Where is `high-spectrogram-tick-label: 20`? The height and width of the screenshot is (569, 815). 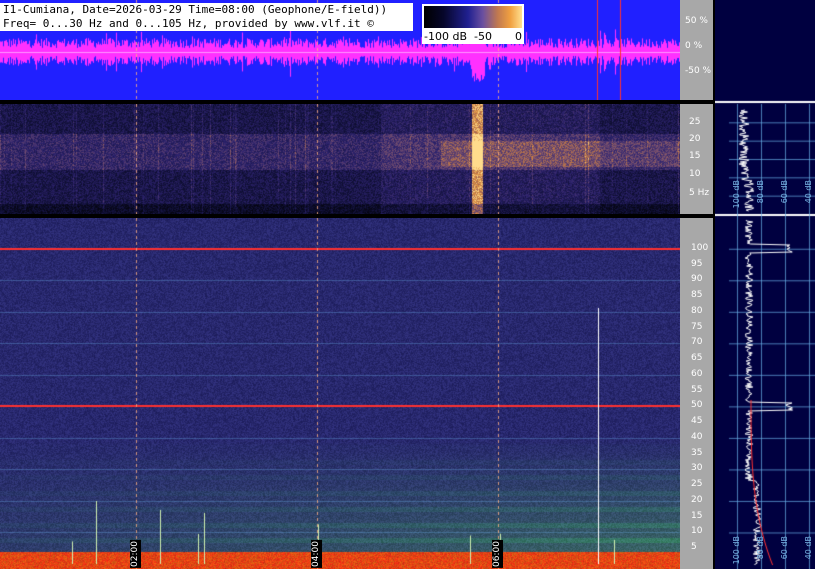
high-spectrogram-tick-label: 20 is located at coordinates (697, 499).